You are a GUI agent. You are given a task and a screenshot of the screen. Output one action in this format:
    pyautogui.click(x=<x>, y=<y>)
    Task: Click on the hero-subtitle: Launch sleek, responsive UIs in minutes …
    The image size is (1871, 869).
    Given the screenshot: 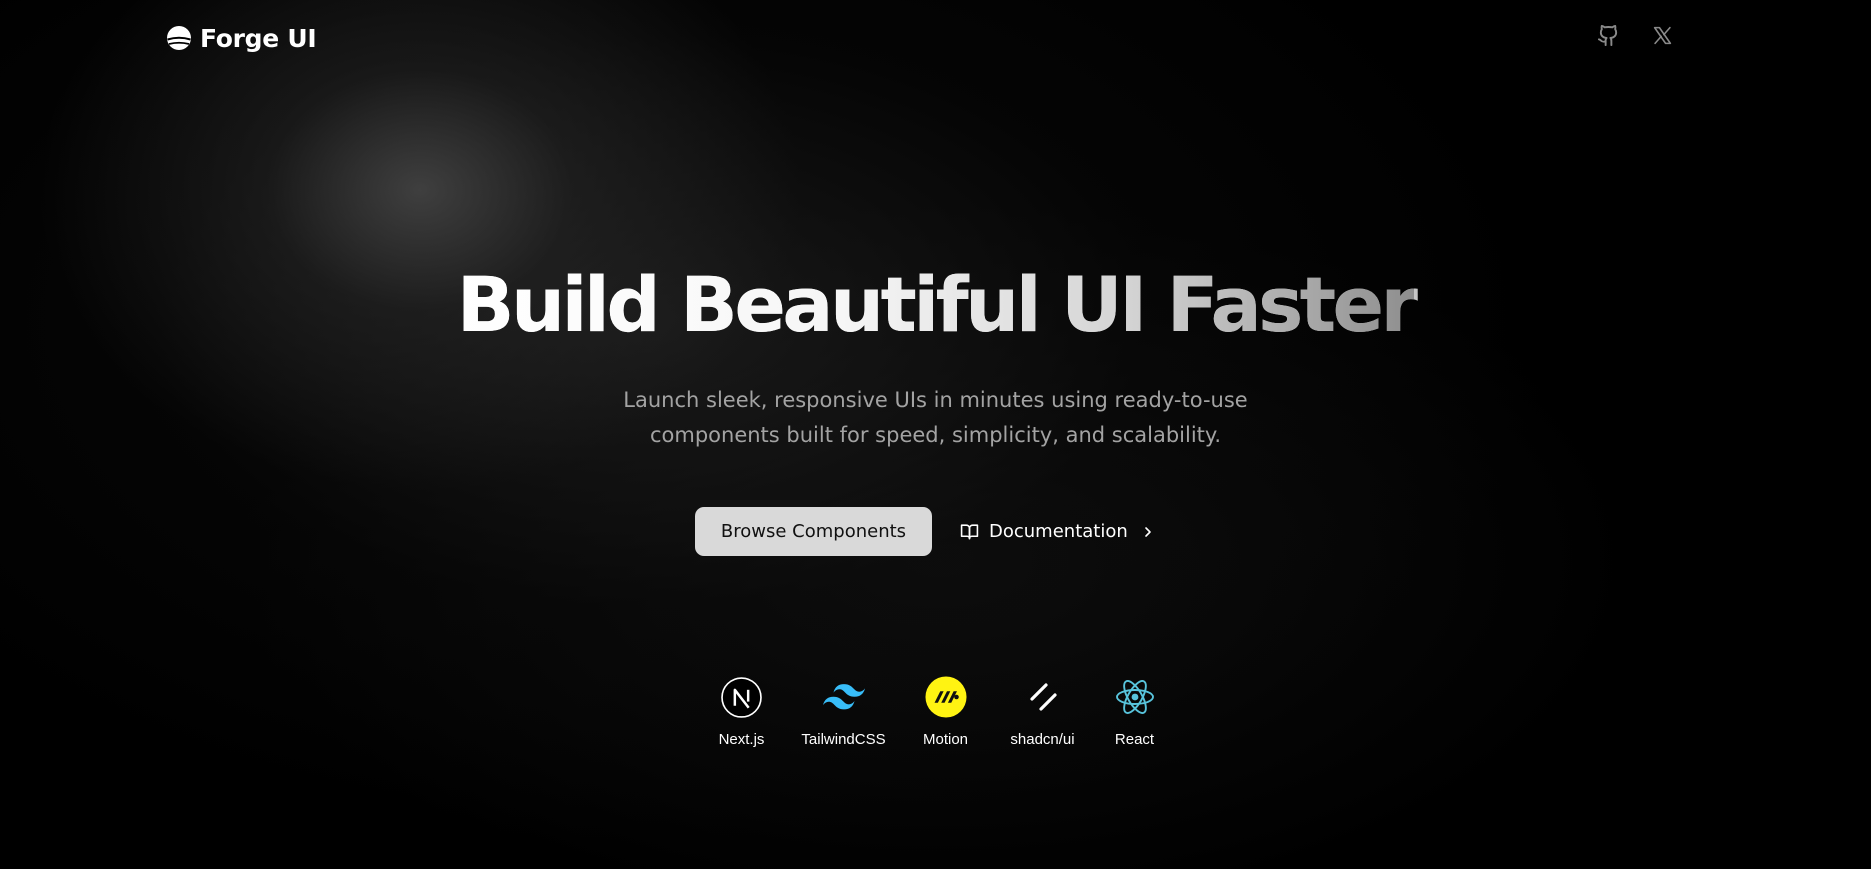 What is the action you would take?
    pyautogui.click(x=935, y=418)
    